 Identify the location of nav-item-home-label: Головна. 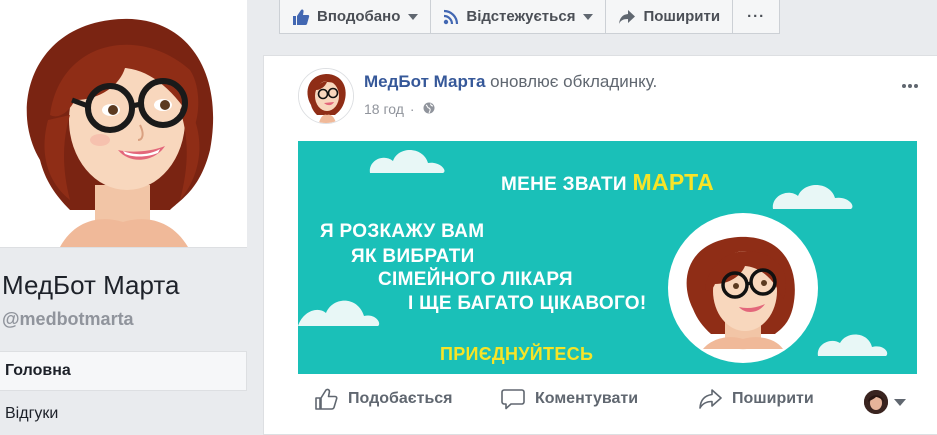
(38, 370).